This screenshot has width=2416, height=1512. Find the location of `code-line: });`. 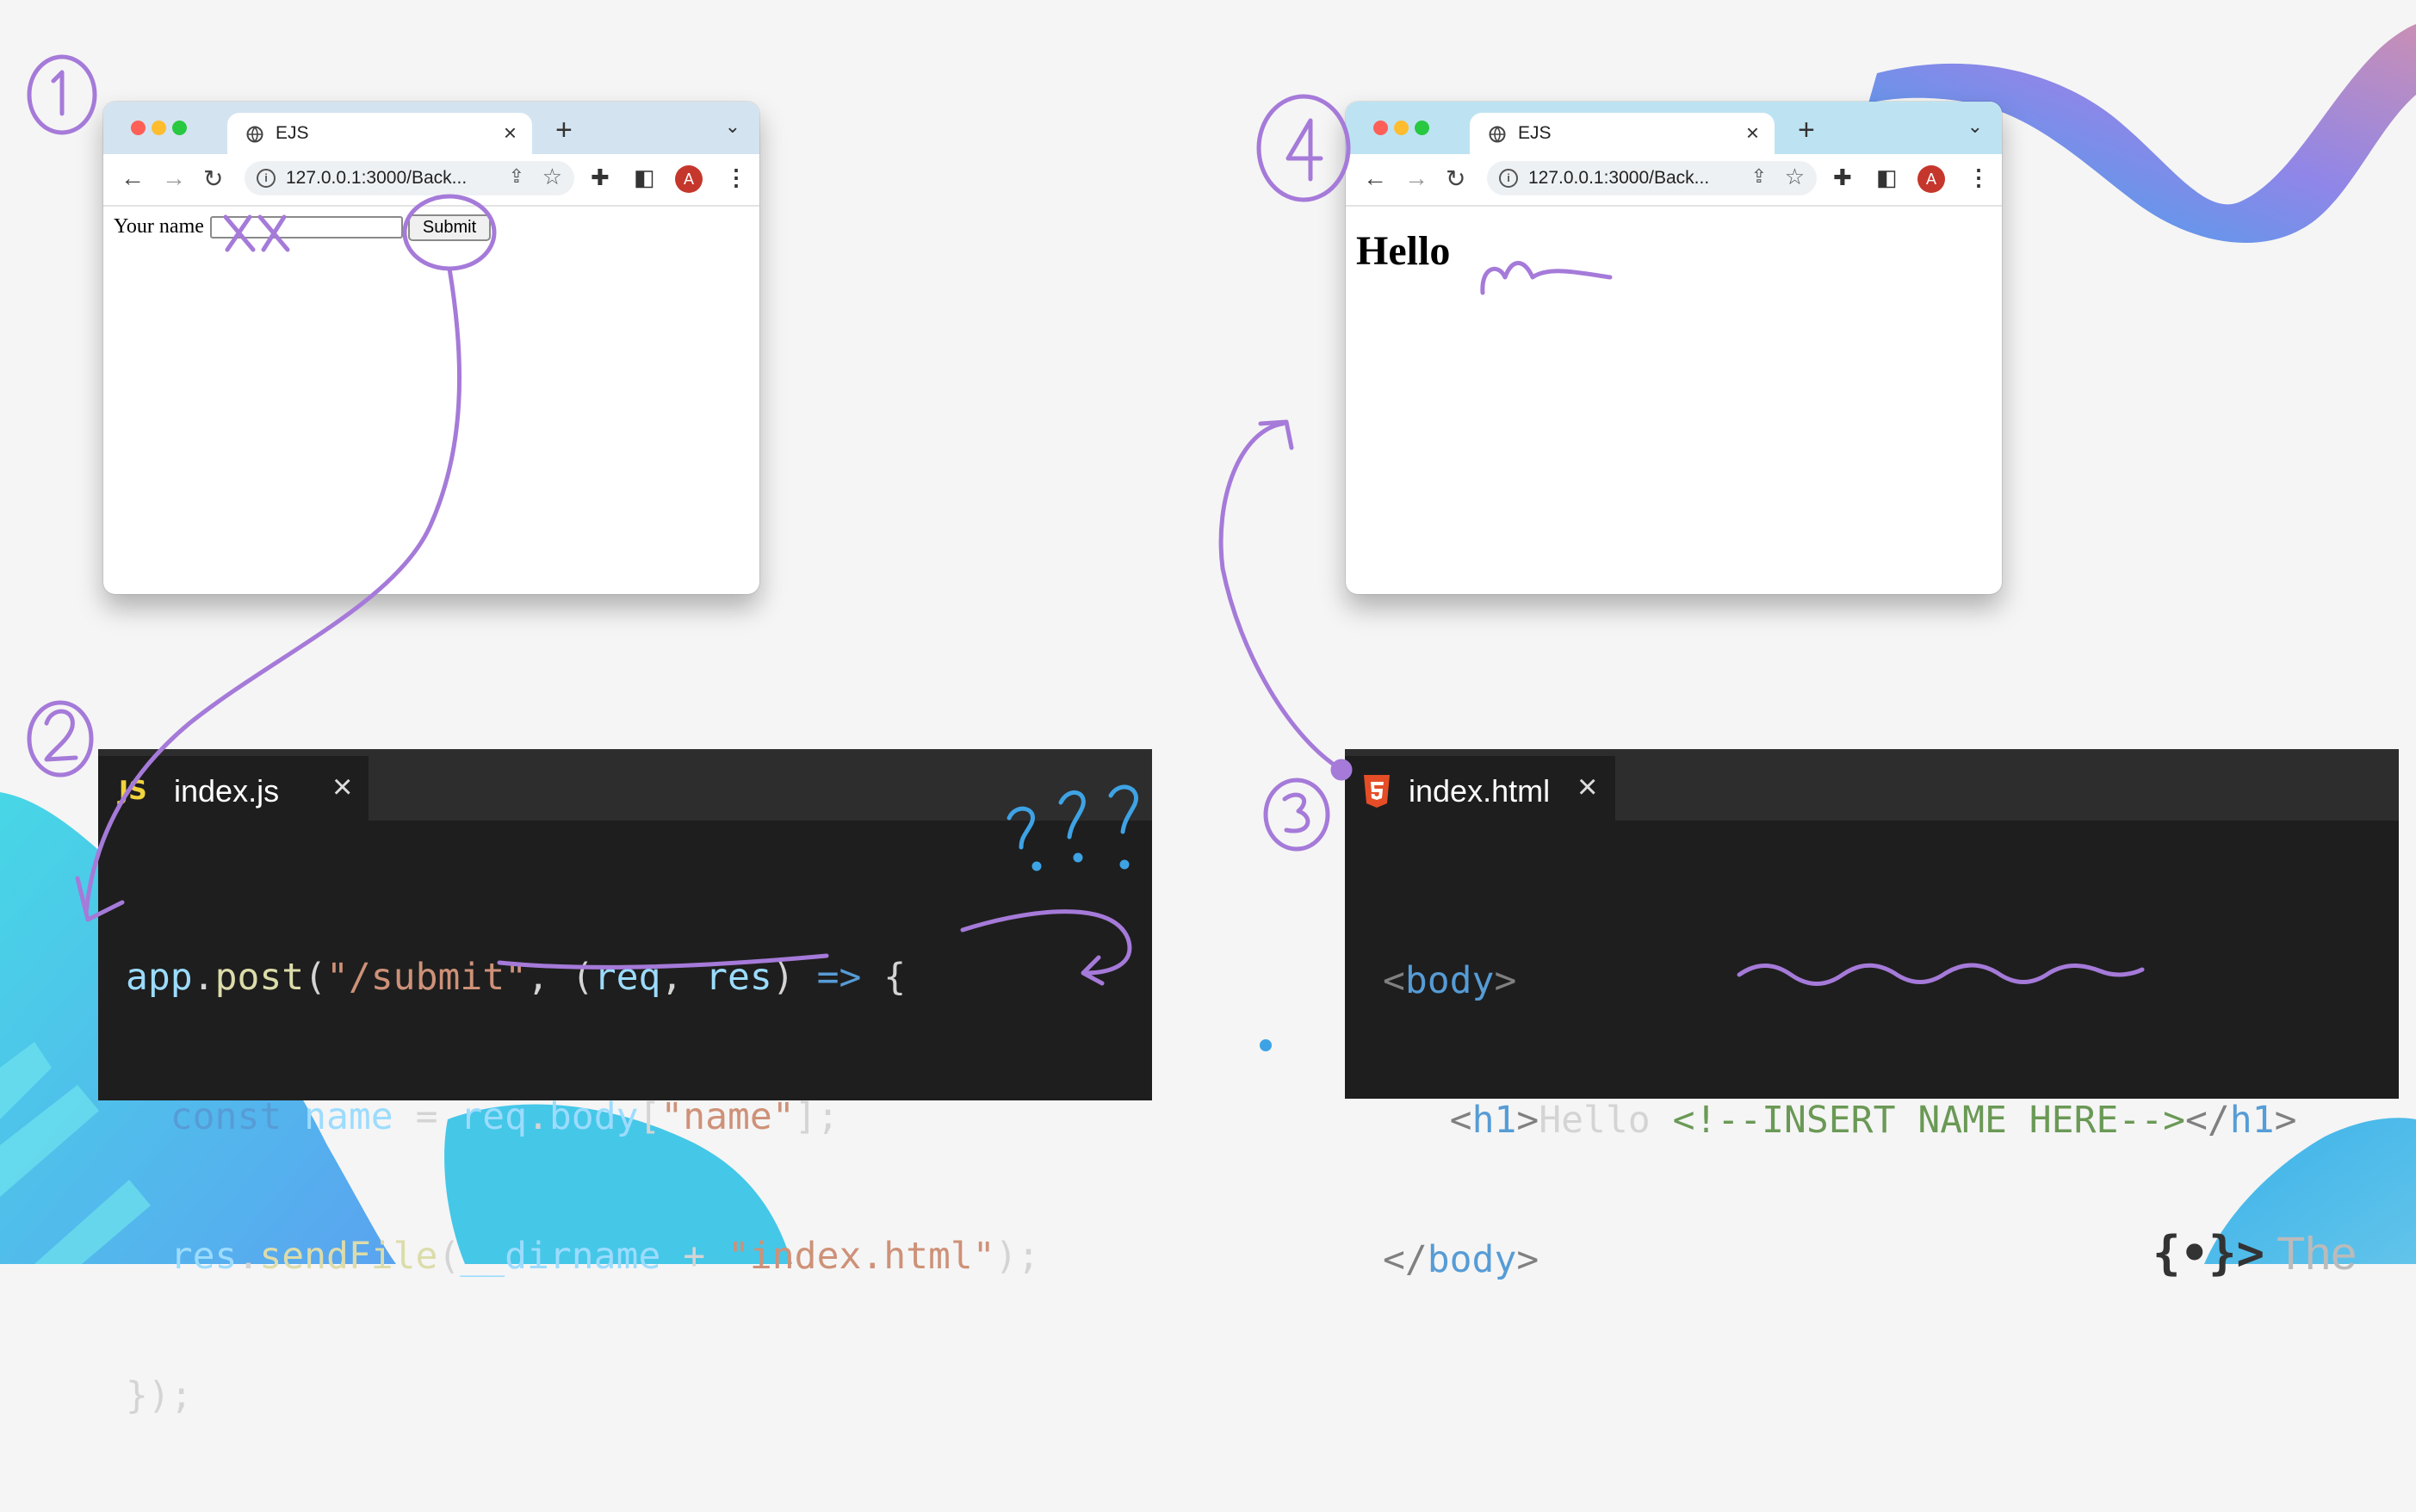

code-line: }); is located at coordinates (159, 1395).